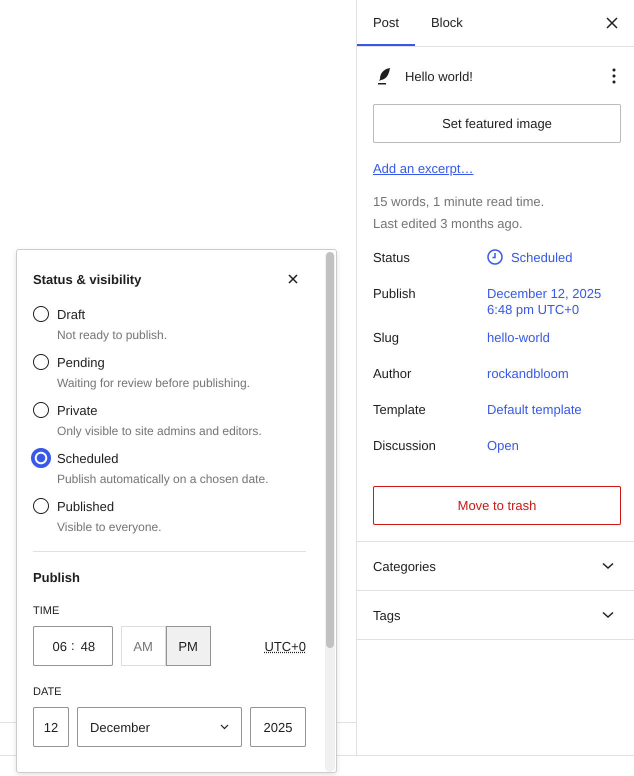  Describe the element at coordinates (112, 335) in the screenshot. I see `option-description: Not ready to publish.` at that location.